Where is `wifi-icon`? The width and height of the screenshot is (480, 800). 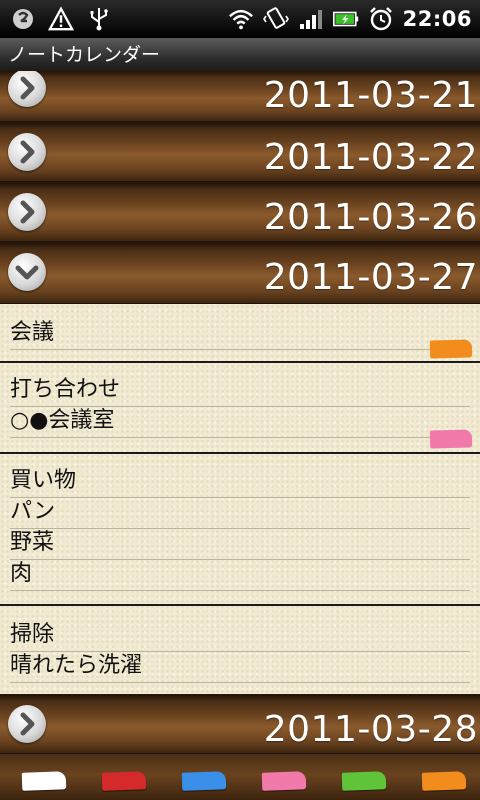 wifi-icon is located at coordinates (241, 19).